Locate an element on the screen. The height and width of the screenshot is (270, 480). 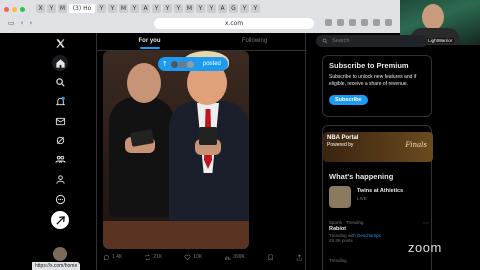
home-icon is located at coordinates (60, 63).